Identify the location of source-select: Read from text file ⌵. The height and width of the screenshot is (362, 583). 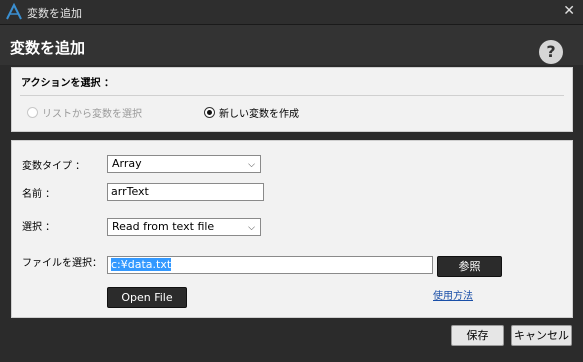
(184, 227).